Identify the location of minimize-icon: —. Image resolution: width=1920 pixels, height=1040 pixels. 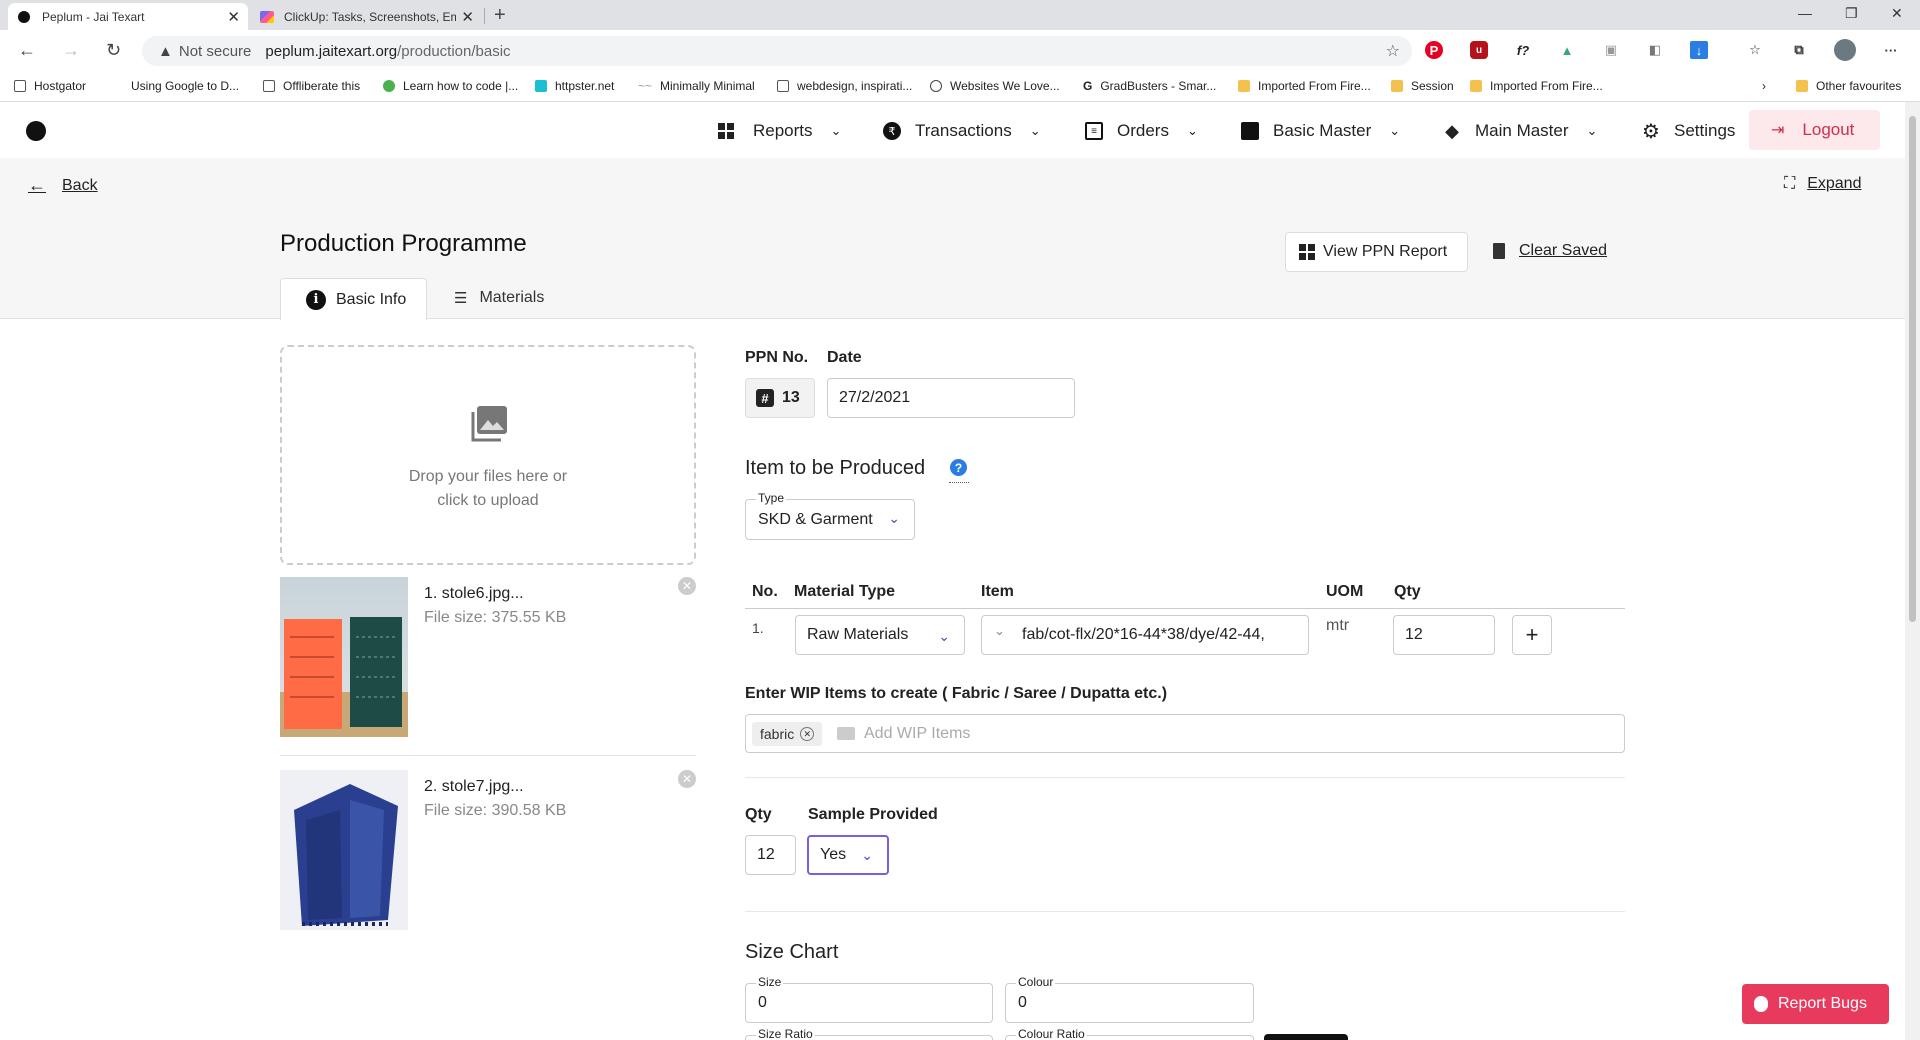
(1805, 13).